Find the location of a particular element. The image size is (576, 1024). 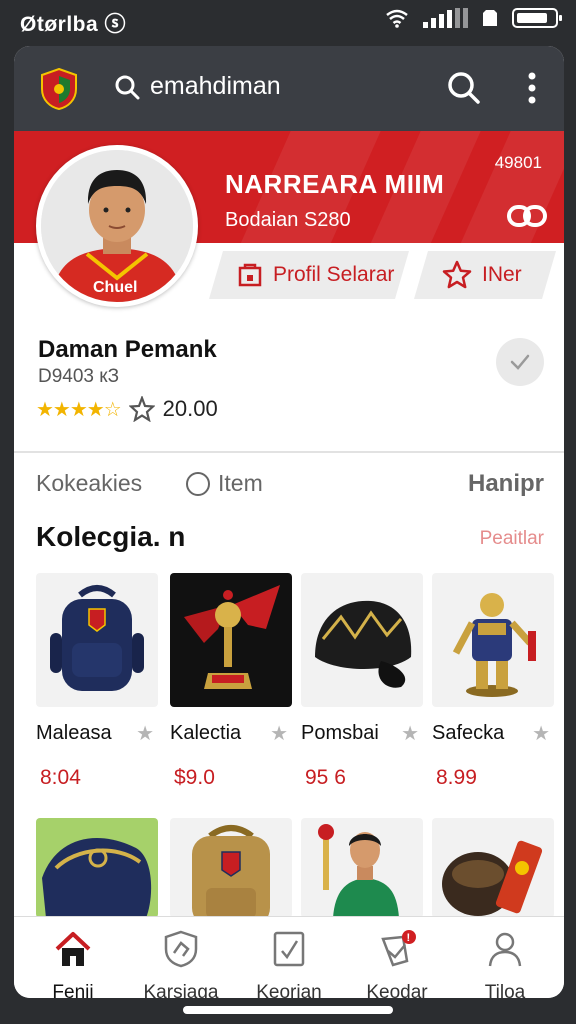

link-icon is located at coordinates (527, 216).